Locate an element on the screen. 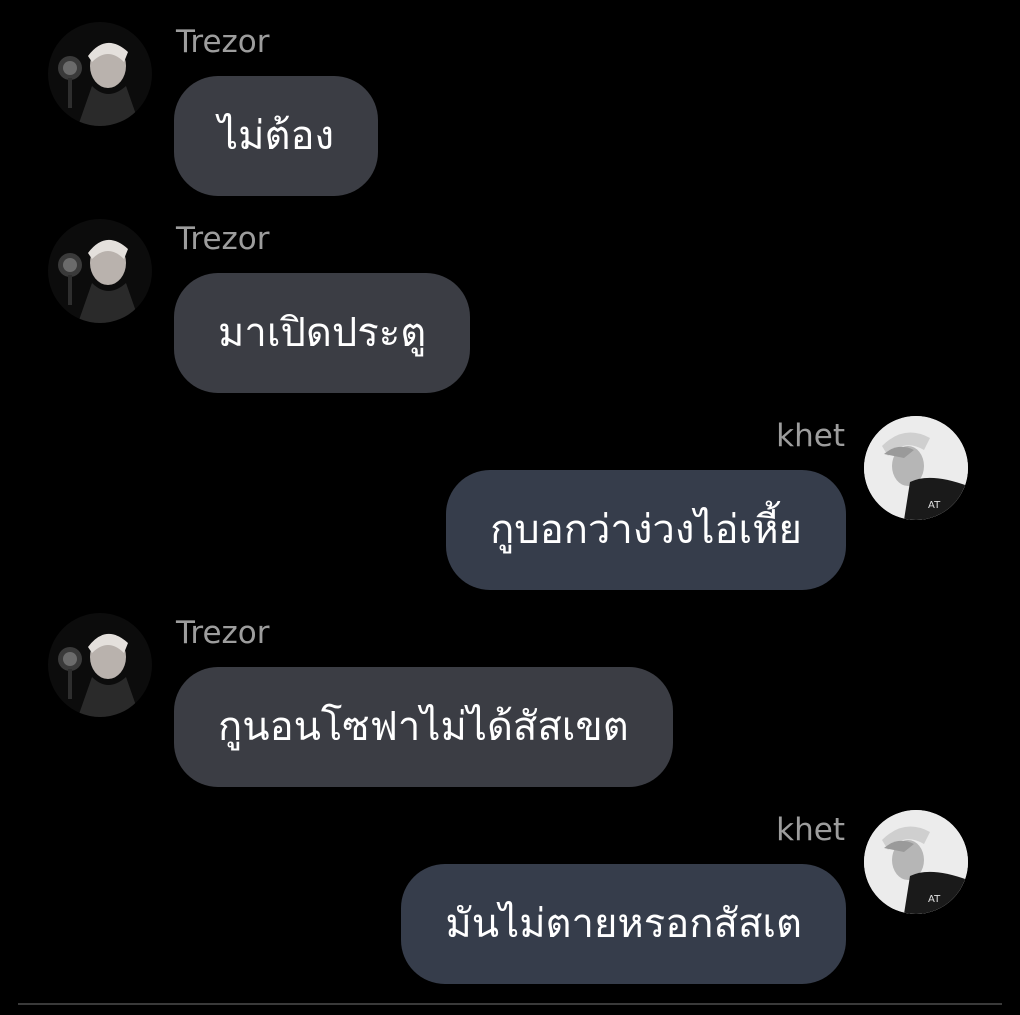 This screenshot has height=1015, width=1020. message-bubble: กูนอนโซฟาไม่ได้สัสเขต is located at coordinates (423, 727).